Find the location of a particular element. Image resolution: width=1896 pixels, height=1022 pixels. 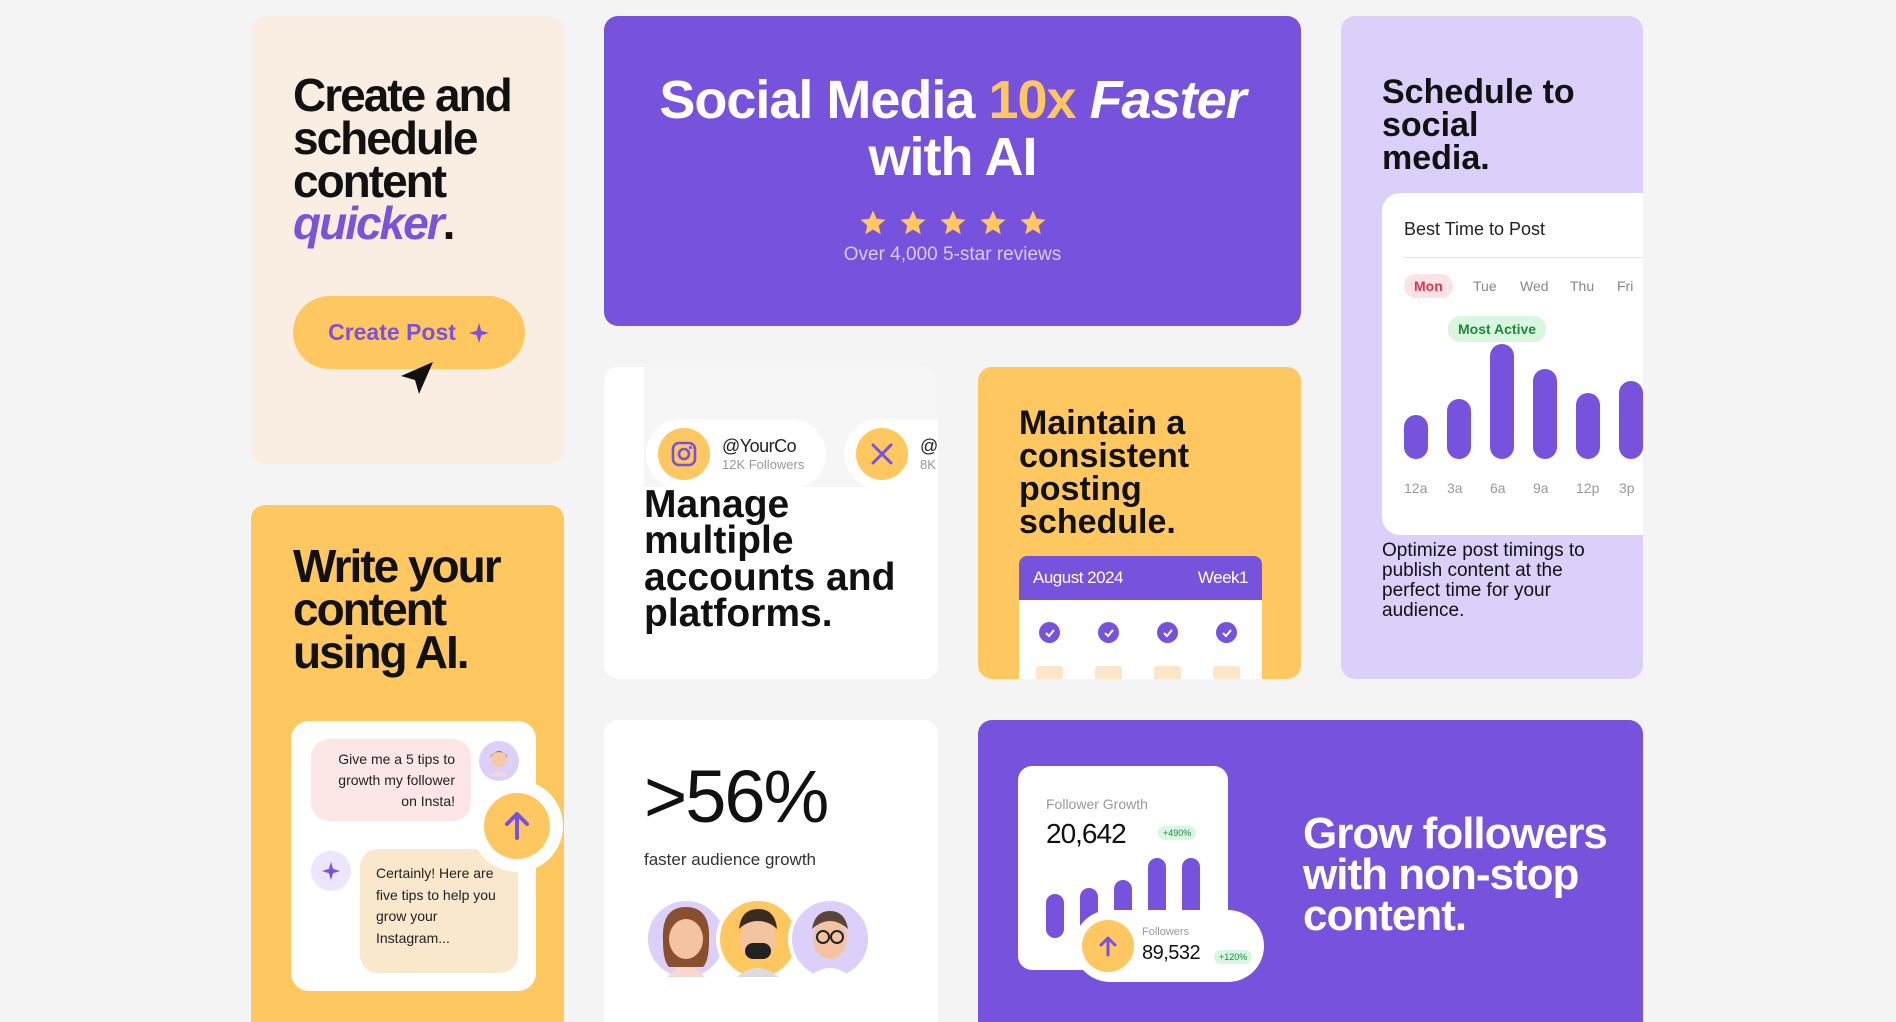

calendar-month: August 2024 is located at coordinates (1078, 577).